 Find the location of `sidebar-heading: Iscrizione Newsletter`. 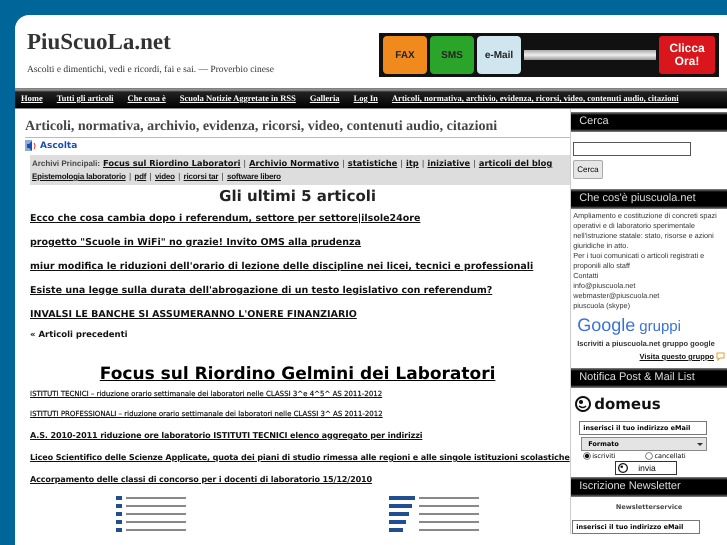

sidebar-heading: Iscrizione Newsletter is located at coordinates (649, 487).